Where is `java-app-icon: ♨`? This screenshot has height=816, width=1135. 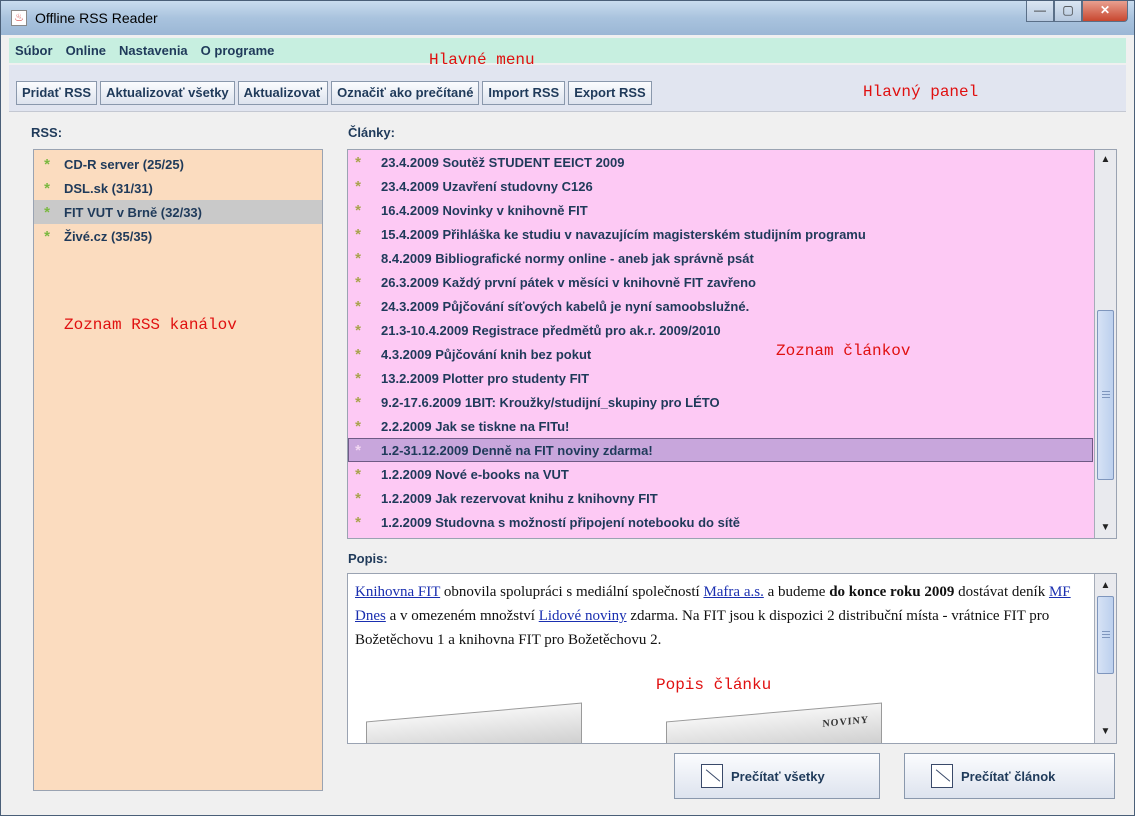 java-app-icon: ♨ is located at coordinates (19, 18).